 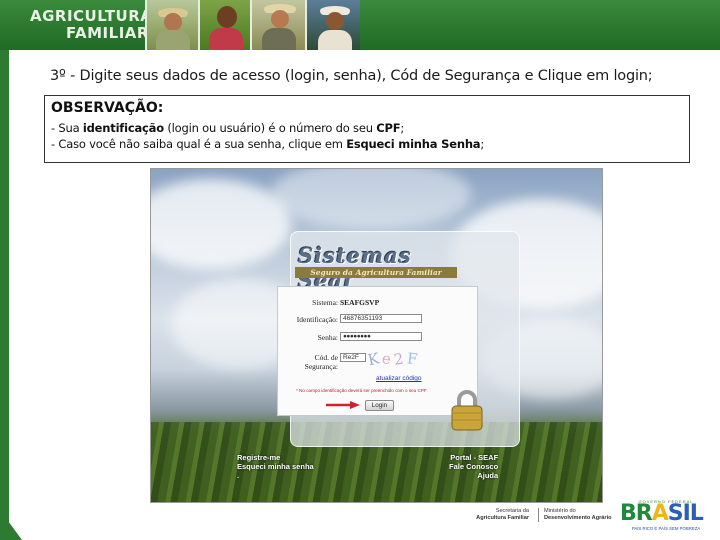 I want to click on atualizar-codigo-link: atualizar código, so click(x=399, y=378).